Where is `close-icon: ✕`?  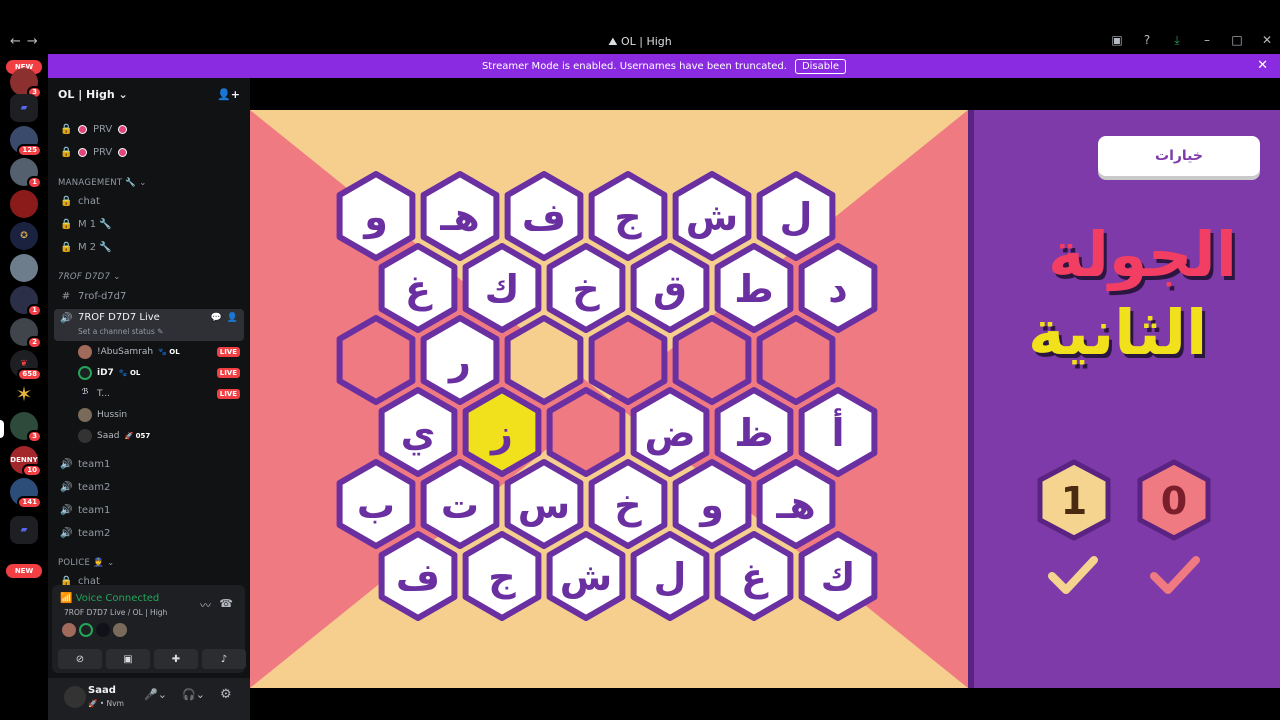 close-icon: ✕ is located at coordinates (1267, 40).